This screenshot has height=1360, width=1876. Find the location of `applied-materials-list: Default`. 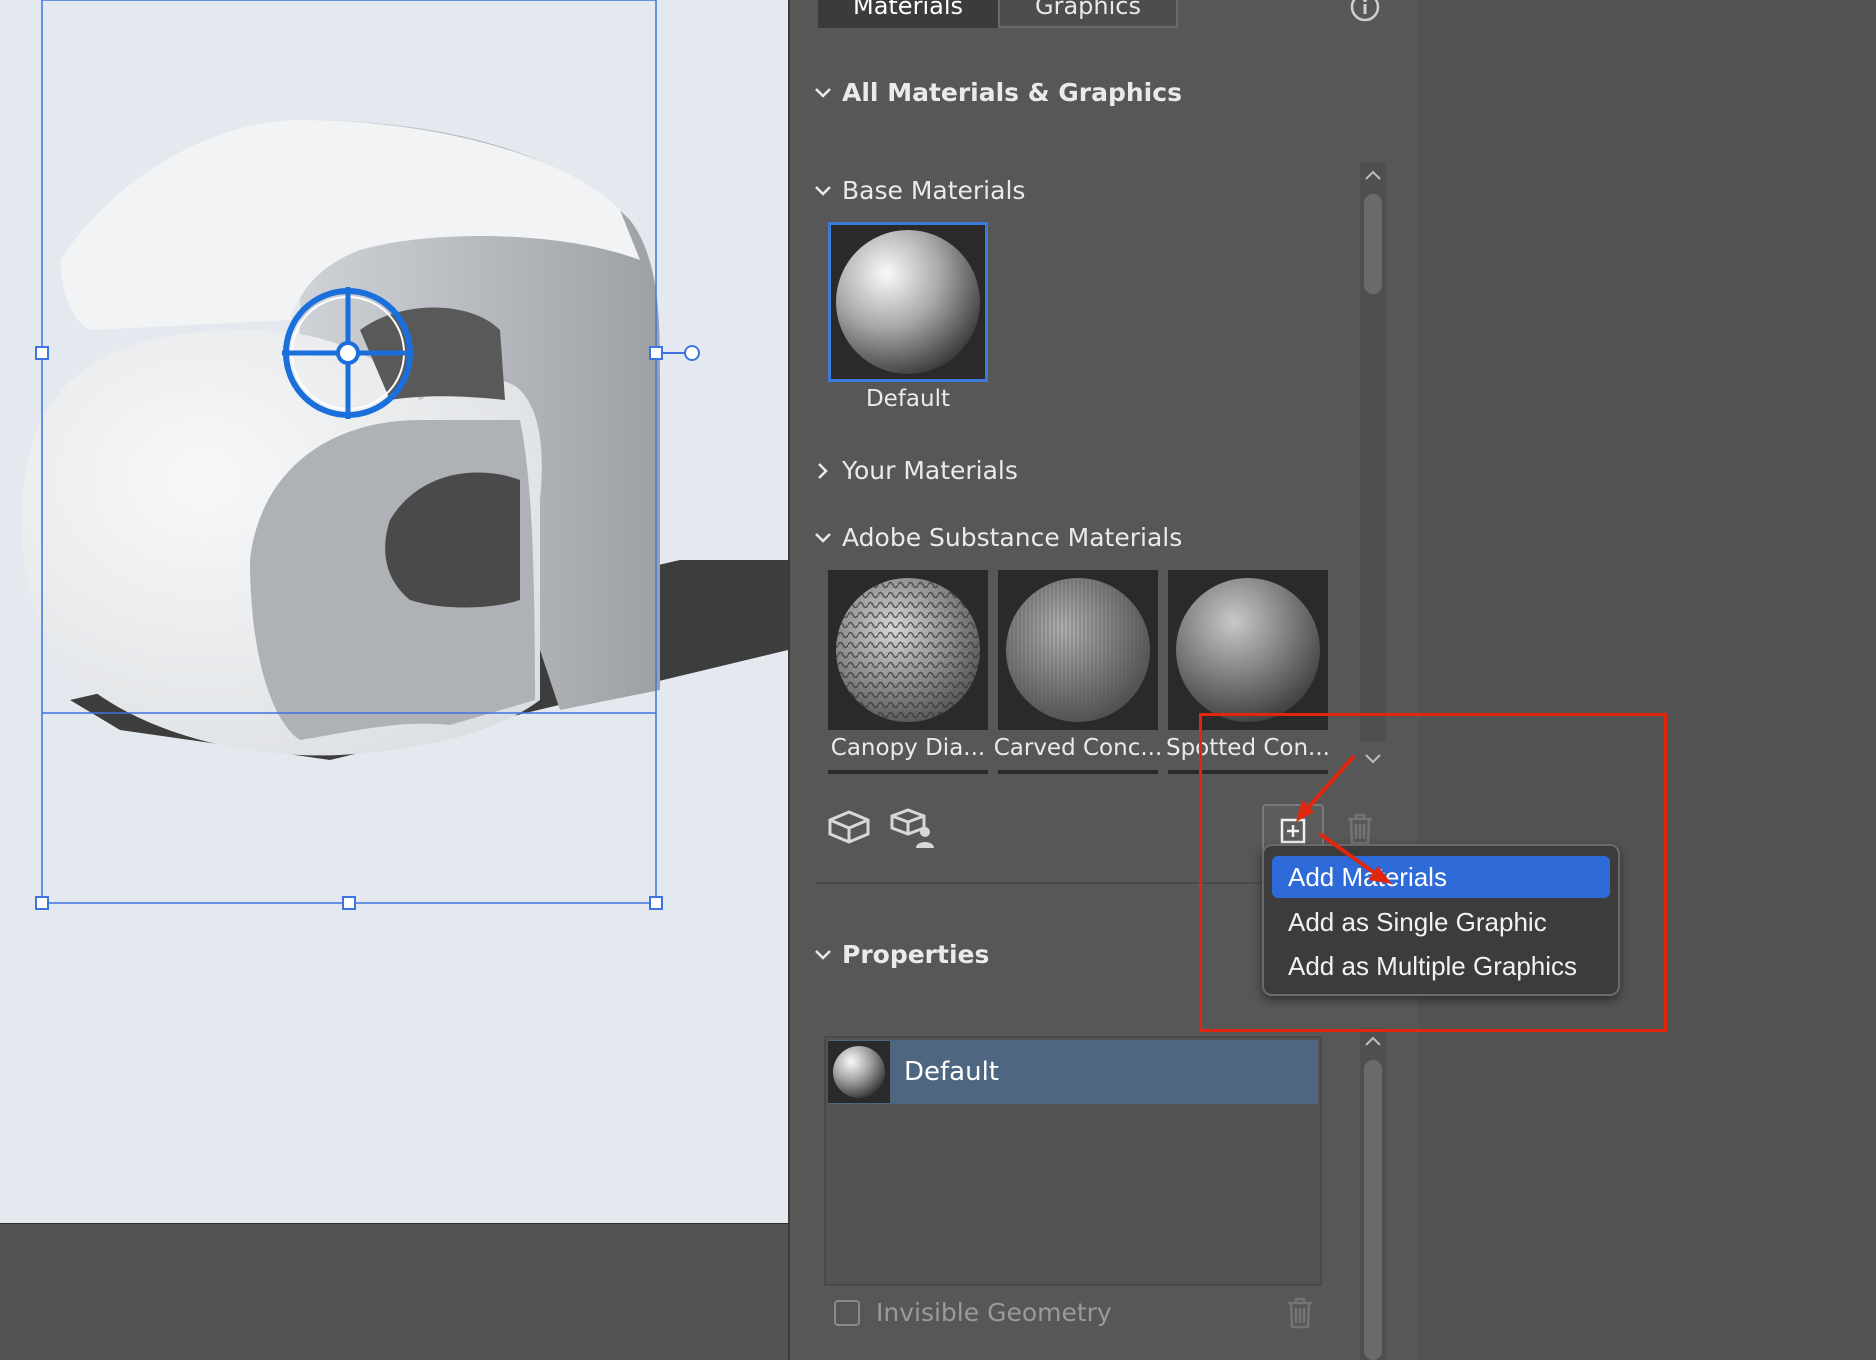

applied-materials-list: Default is located at coordinates (1073, 1161).